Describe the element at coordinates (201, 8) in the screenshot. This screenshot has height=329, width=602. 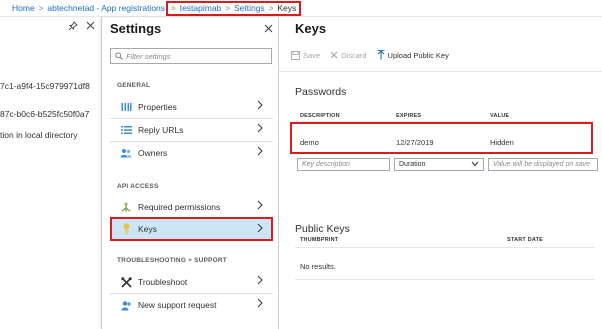
I see `breadcrumb-app: testapimab` at that location.